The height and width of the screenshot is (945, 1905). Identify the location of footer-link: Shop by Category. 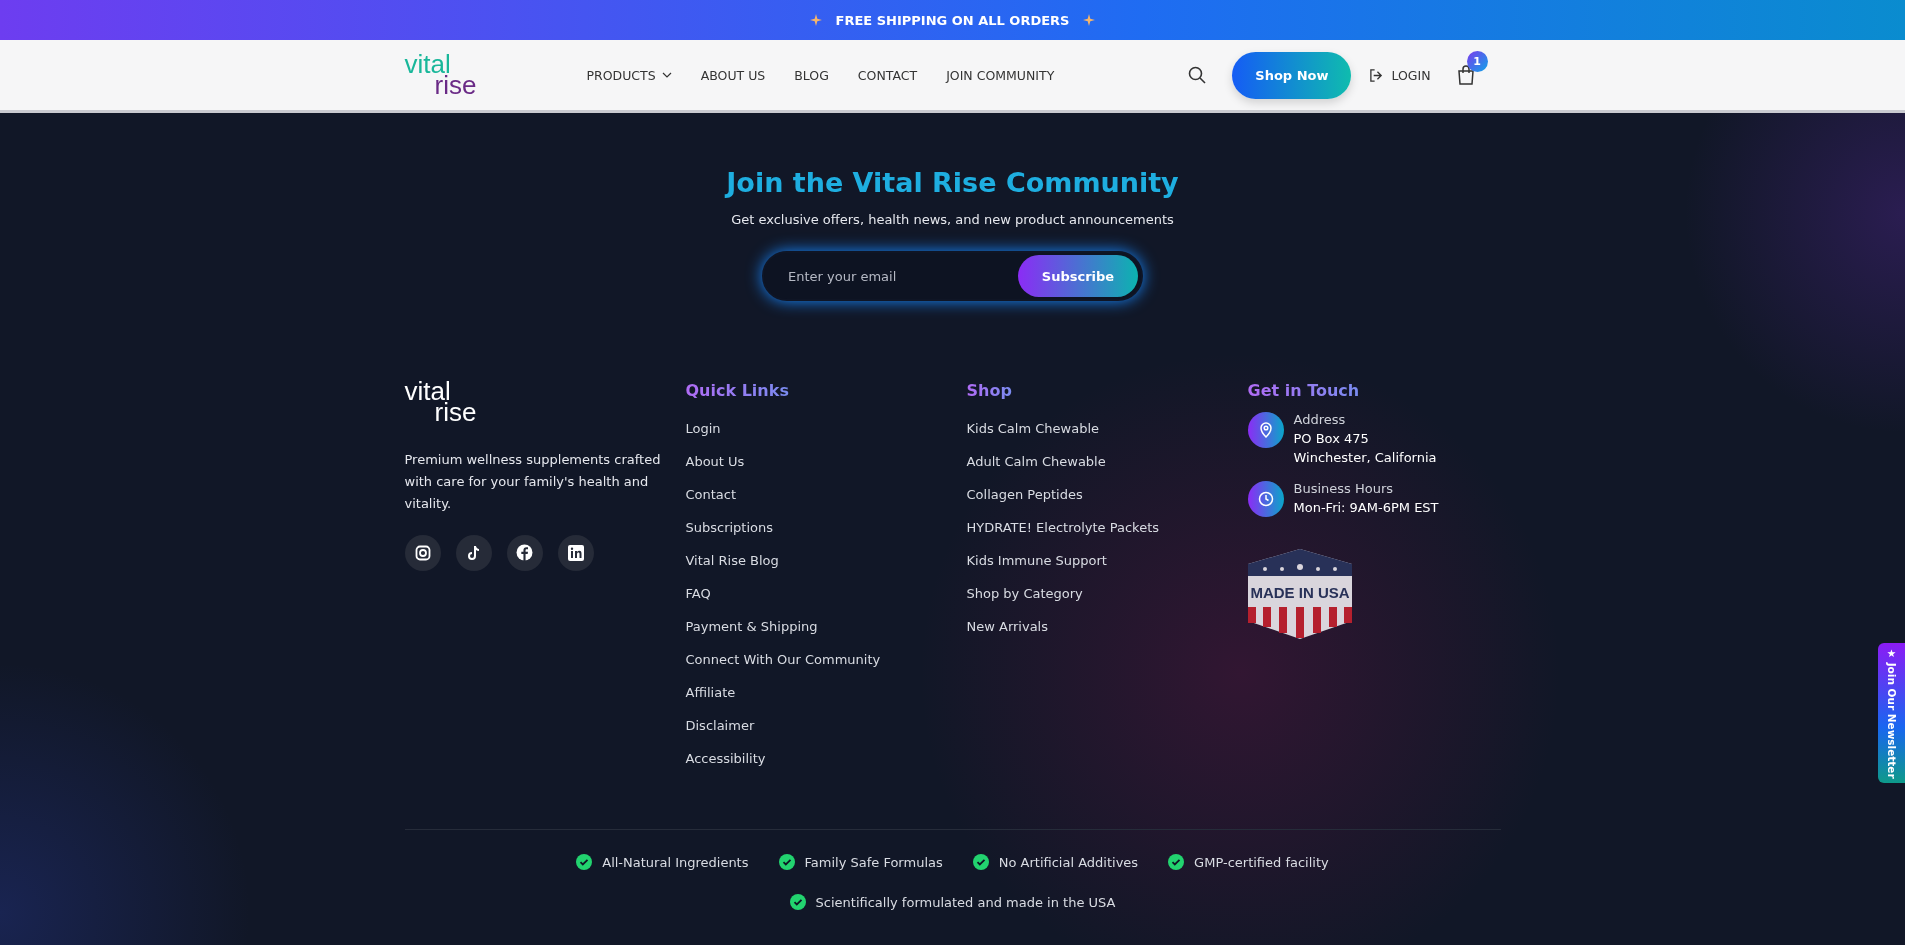
(1024, 593).